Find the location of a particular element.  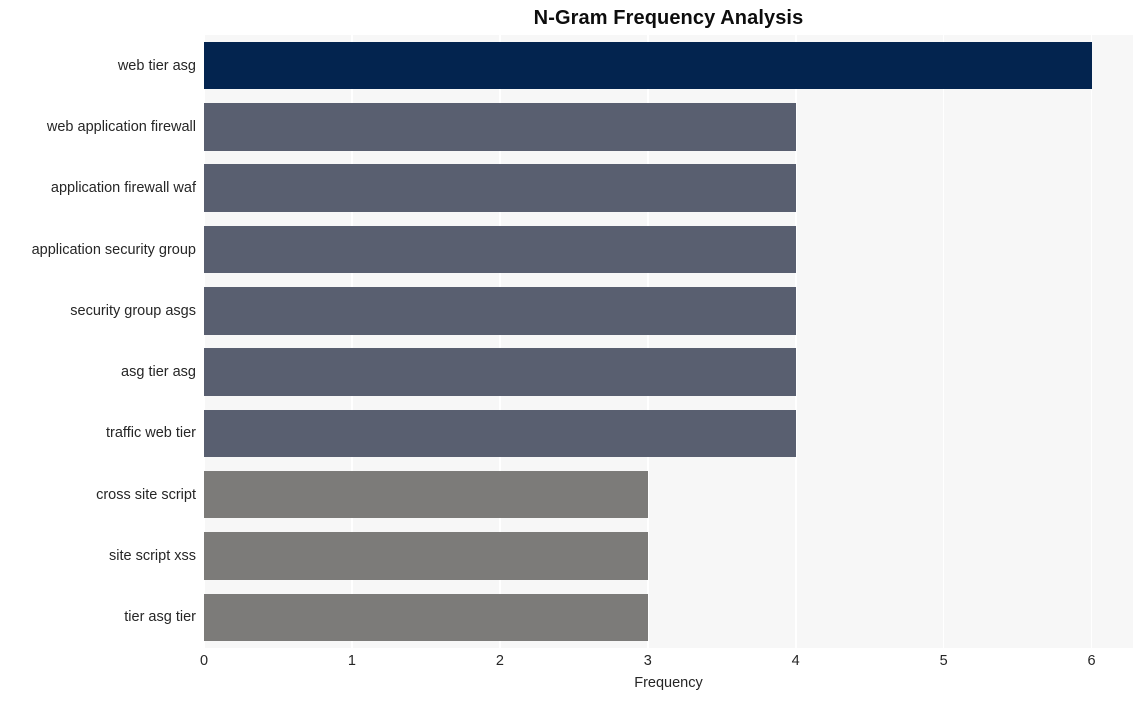

y-tick-label-8: site script xss is located at coordinates (152, 556).